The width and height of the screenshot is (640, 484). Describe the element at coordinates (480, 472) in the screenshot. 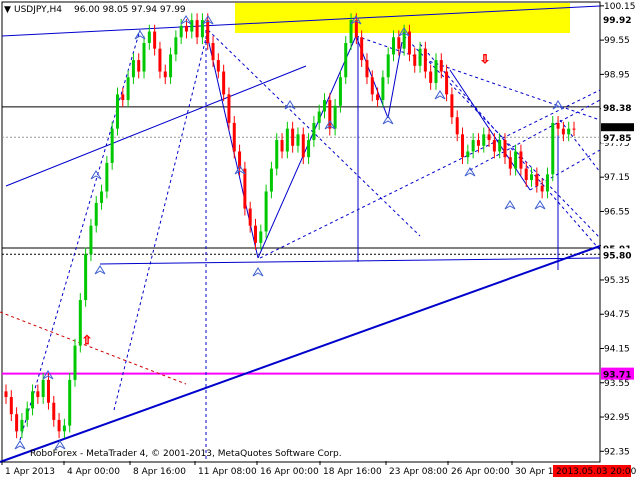

I see `x-tick-label: 26 Apr 00:00` at that location.